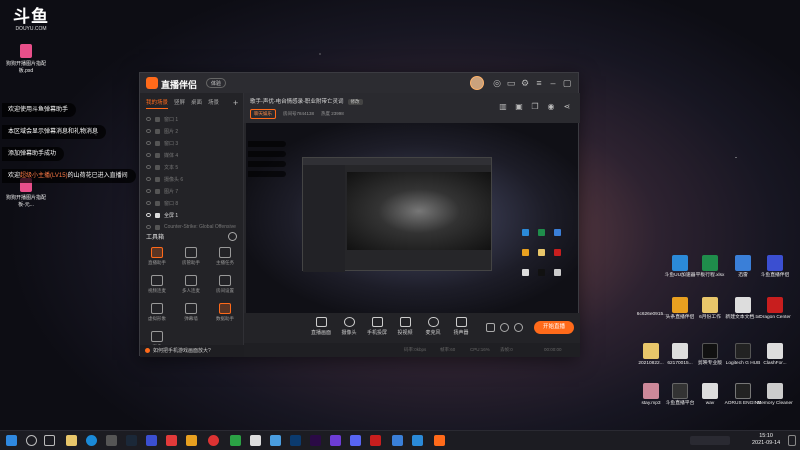 This screenshot has width=800, height=450. What do you see at coordinates (519, 107) in the screenshot?
I see `lock-icon: ▣` at bounding box center [519, 107].